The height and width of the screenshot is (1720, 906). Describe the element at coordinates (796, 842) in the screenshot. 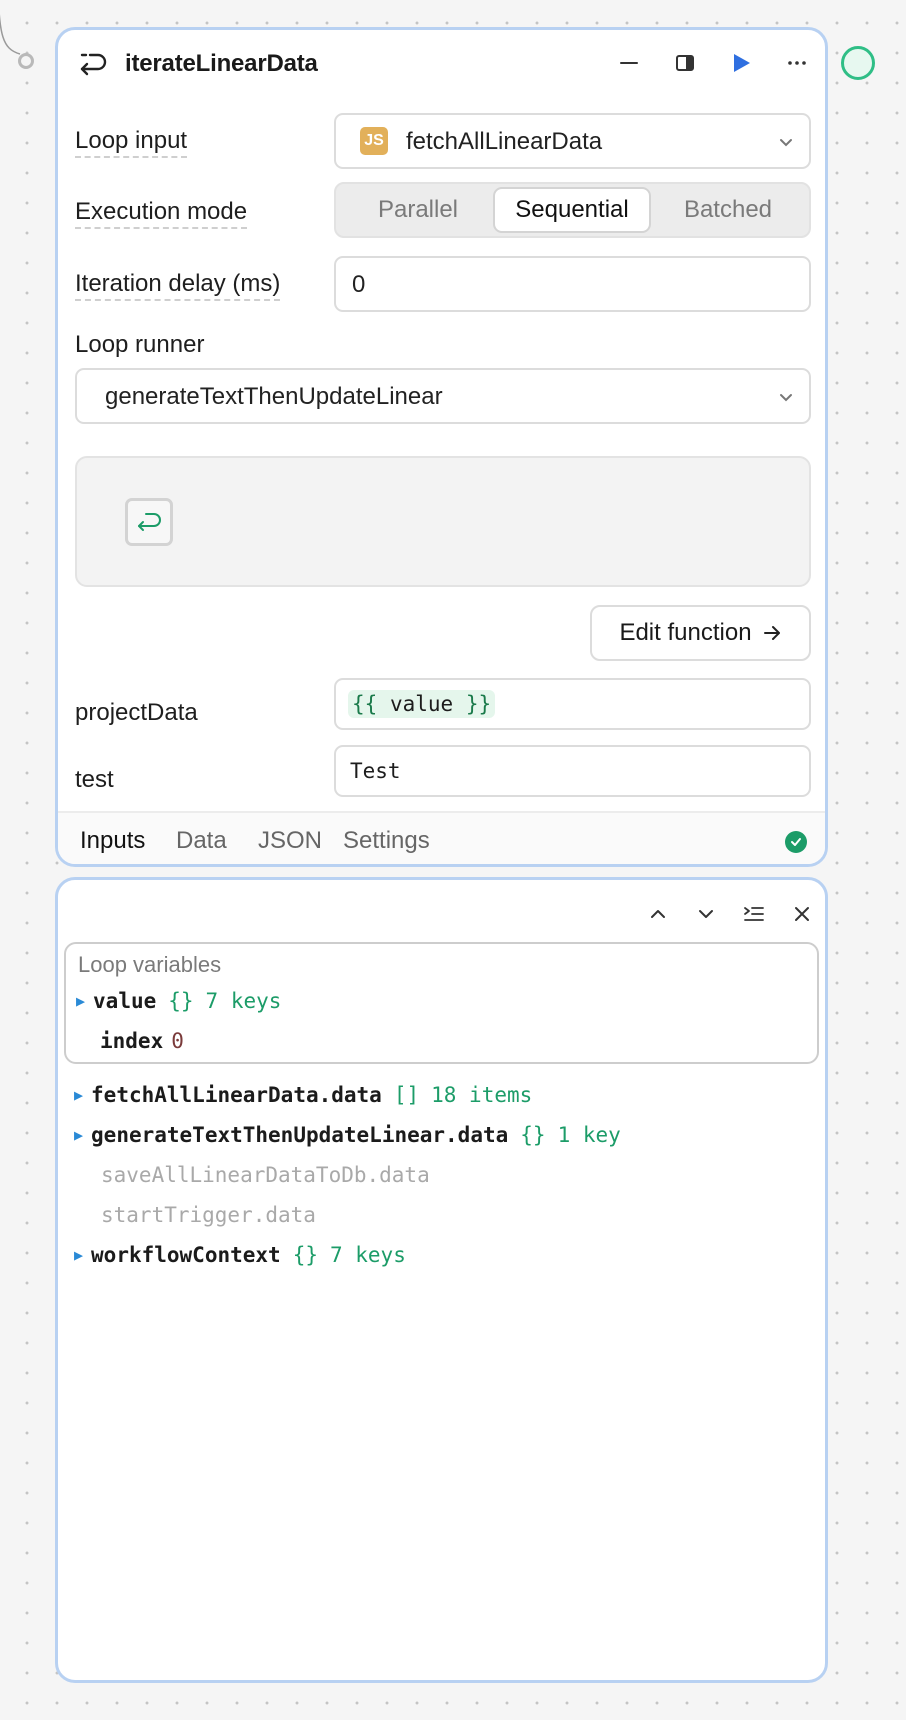

I see `status-check-icon` at that location.